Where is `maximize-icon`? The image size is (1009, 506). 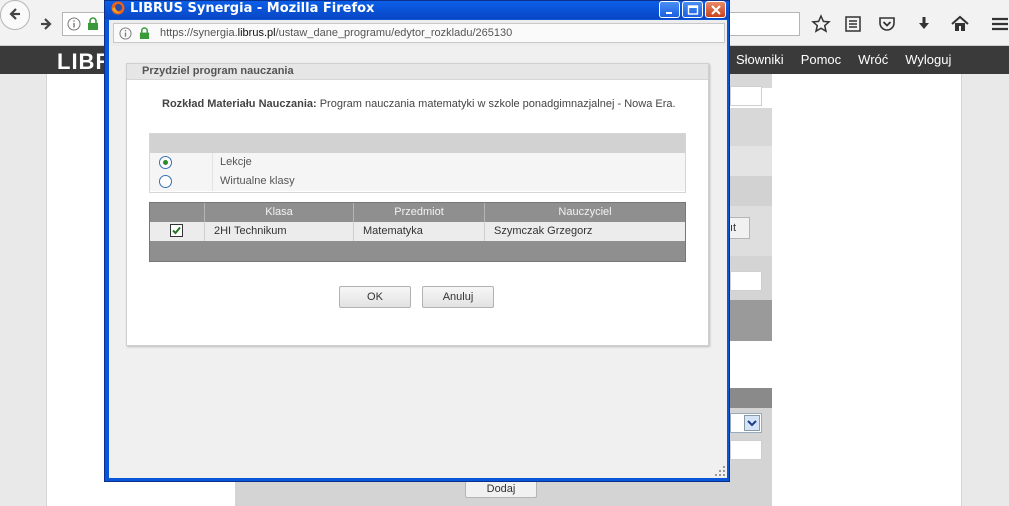
maximize-icon is located at coordinates (693, 10).